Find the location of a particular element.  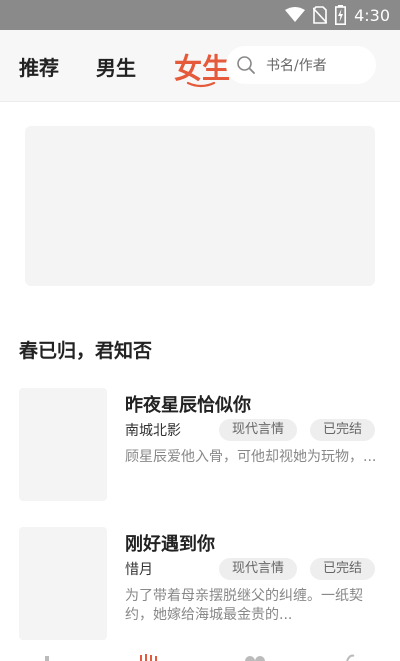

status-icons: 4:30 is located at coordinates (337, 15).